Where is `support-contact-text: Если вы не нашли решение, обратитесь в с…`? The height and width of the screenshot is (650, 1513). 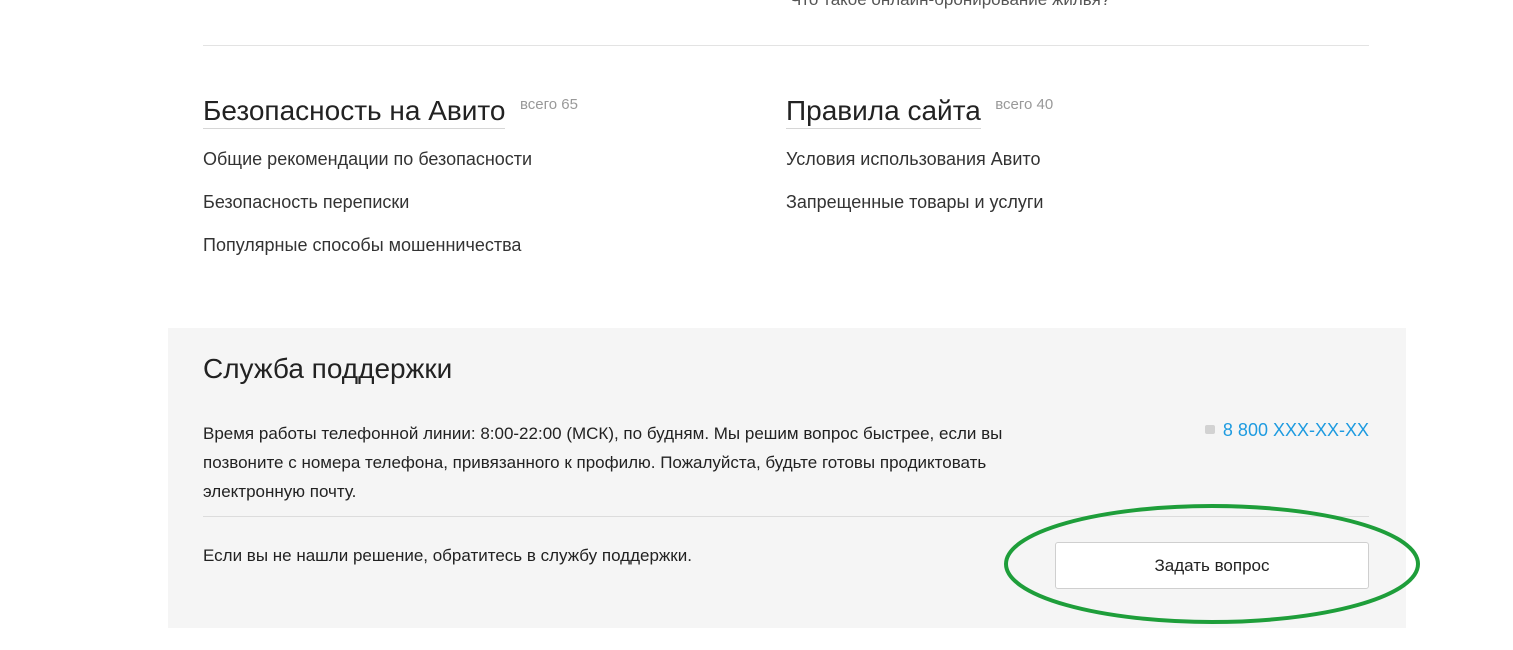
support-contact-text: Если вы не нашли решение, обратитесь в с… is located at coordinates (447, 555).